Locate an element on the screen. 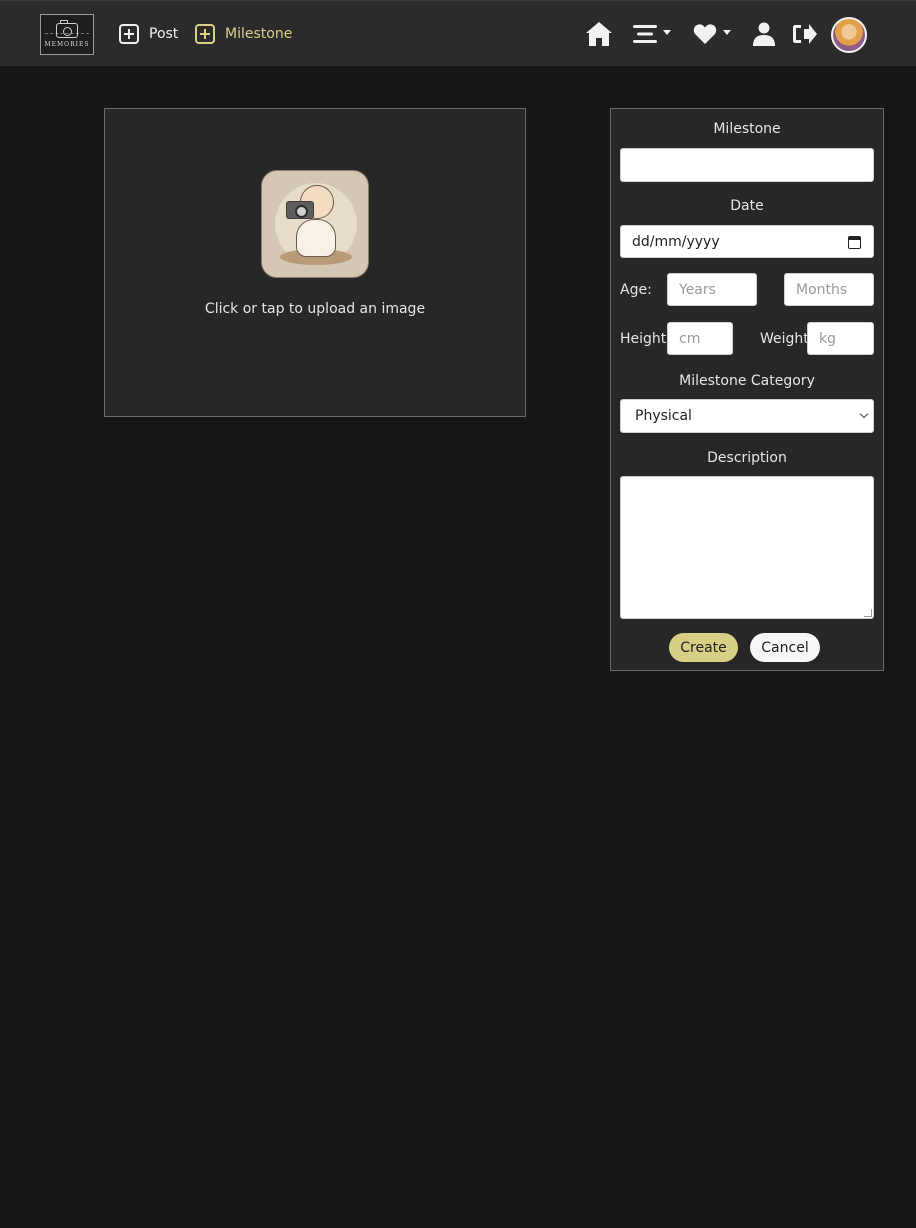  nav-milestone-link: Milestone is located at coordinates (243, 34).